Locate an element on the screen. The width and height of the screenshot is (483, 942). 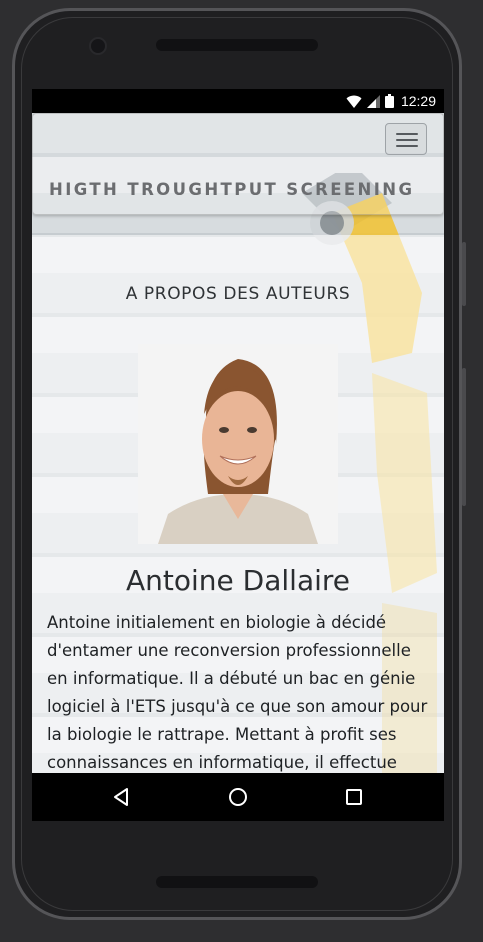
menu-toggle-button is located at coordinates (406, 139).